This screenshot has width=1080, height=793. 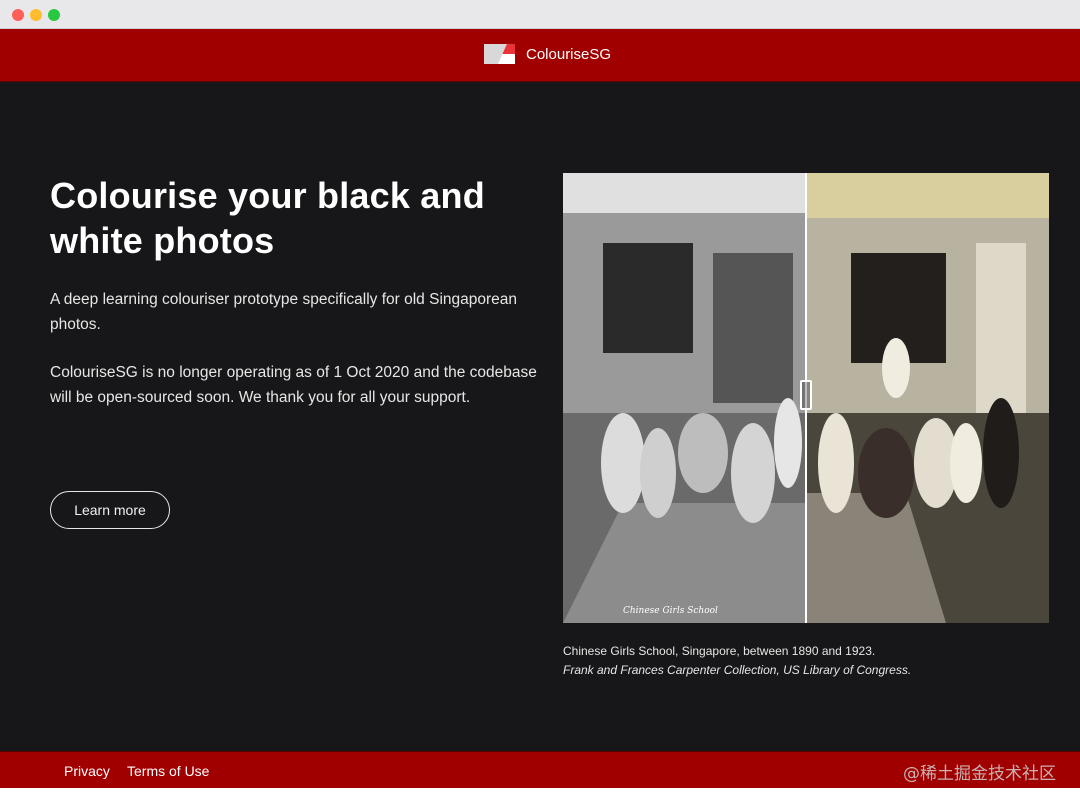 I want to click on colourised-photo, so click(x=927, y=398).